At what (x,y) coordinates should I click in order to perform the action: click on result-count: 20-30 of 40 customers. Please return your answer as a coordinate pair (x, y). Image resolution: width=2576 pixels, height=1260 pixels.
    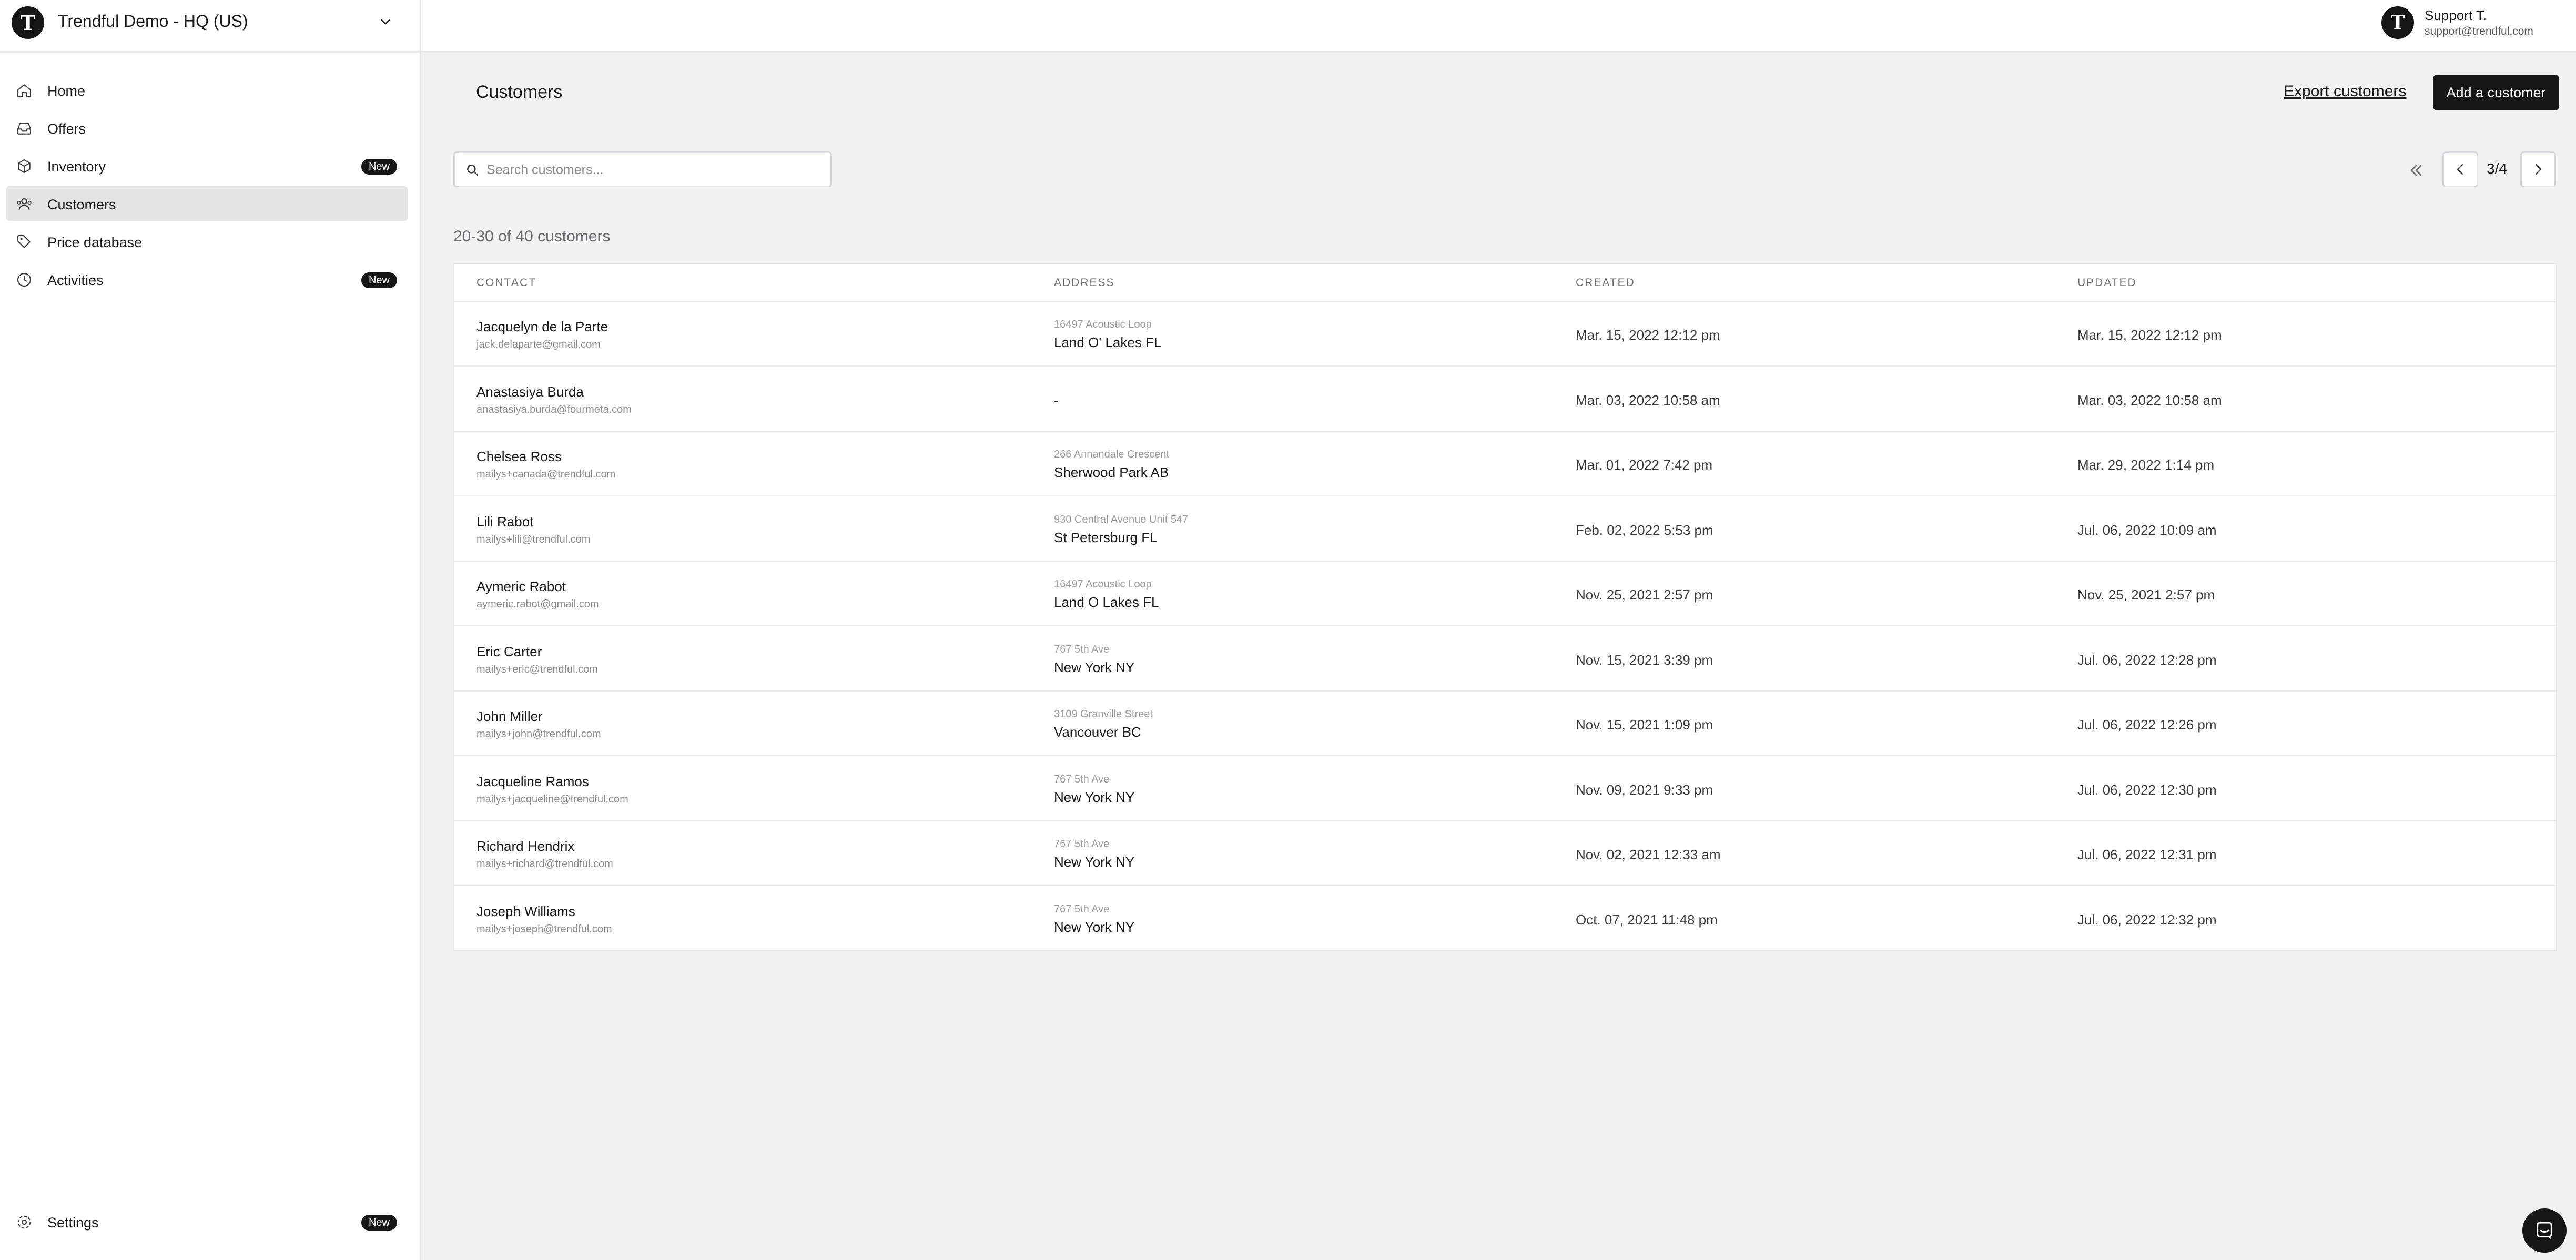
    Looking at the image, I should click on (532, 236).